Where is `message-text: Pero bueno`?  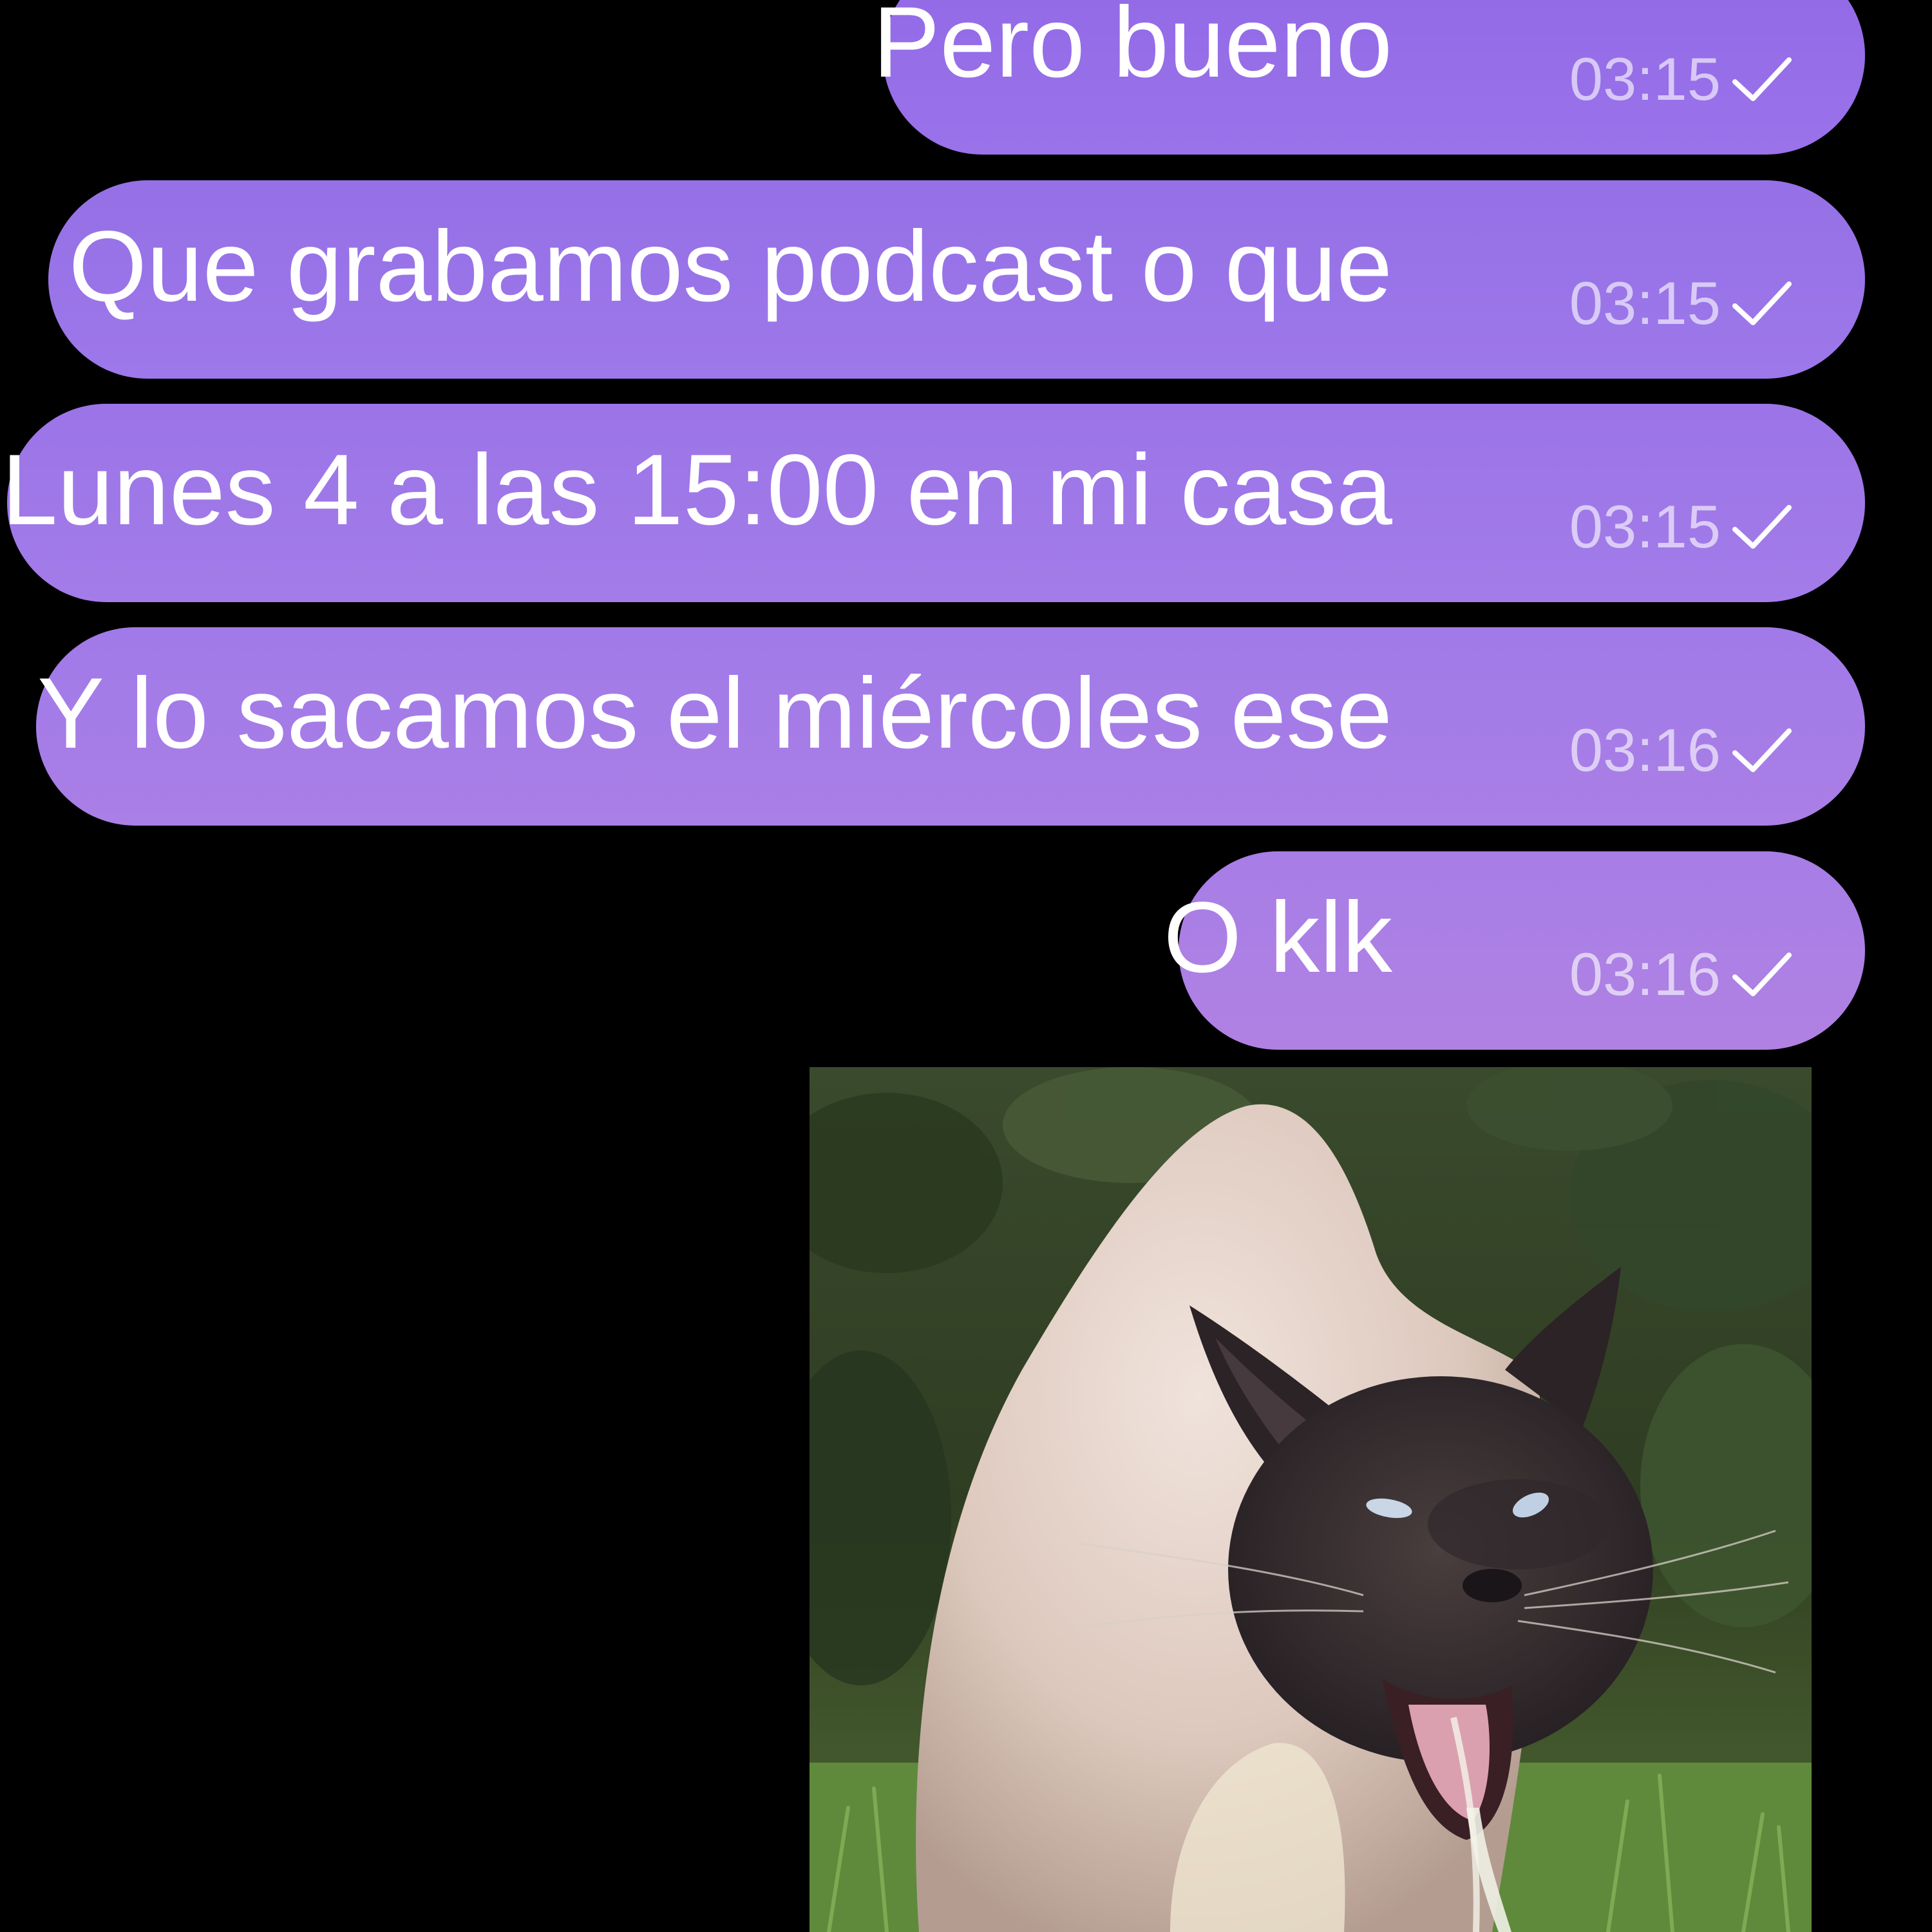 message-text: Pero bueno is located at coordinates (1132, 50).